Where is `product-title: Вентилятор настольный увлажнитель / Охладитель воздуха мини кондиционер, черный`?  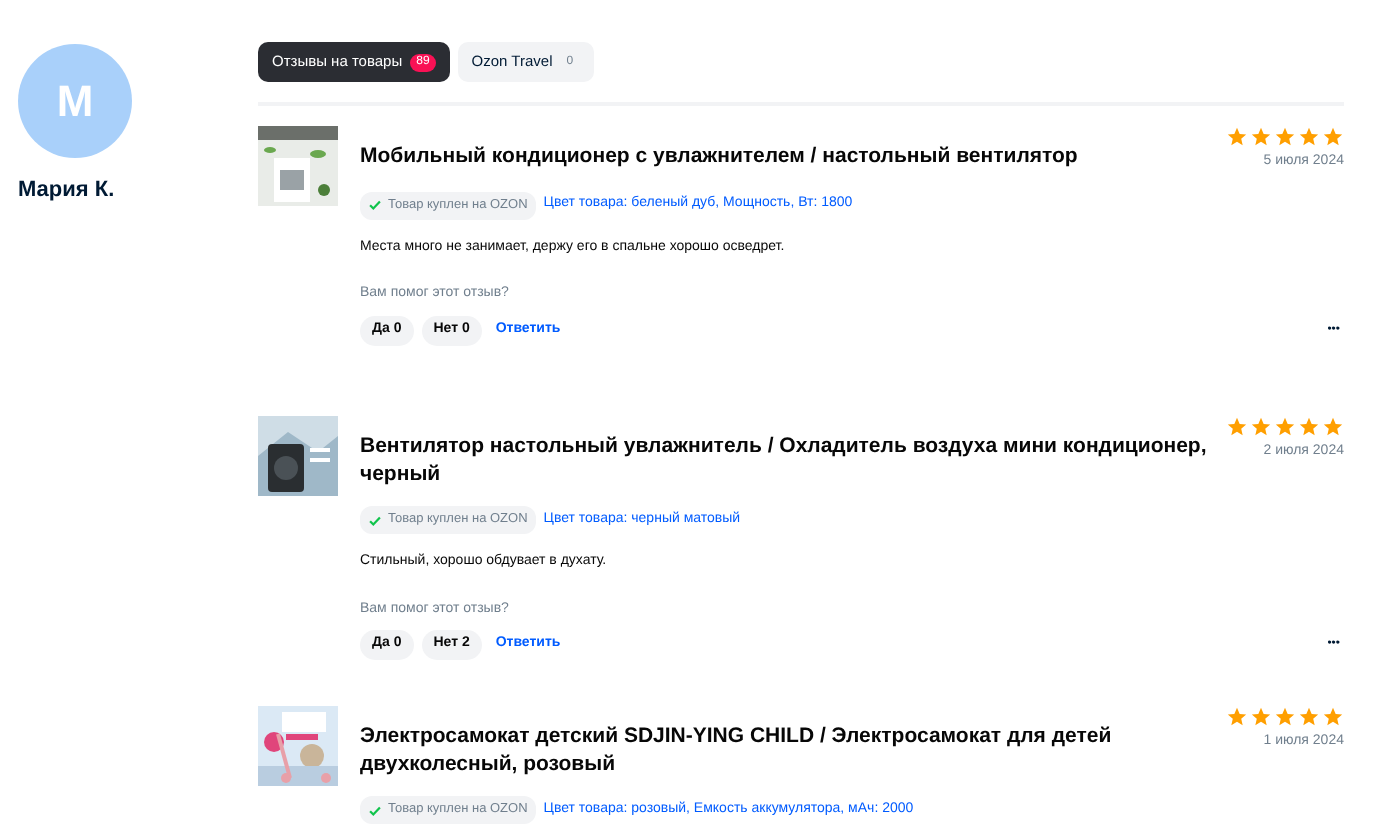
product-title: Вентилятор настольный увлажнитель / Охладитель воздуха мини кондиционер, черный is located at coordinates (790, 460).